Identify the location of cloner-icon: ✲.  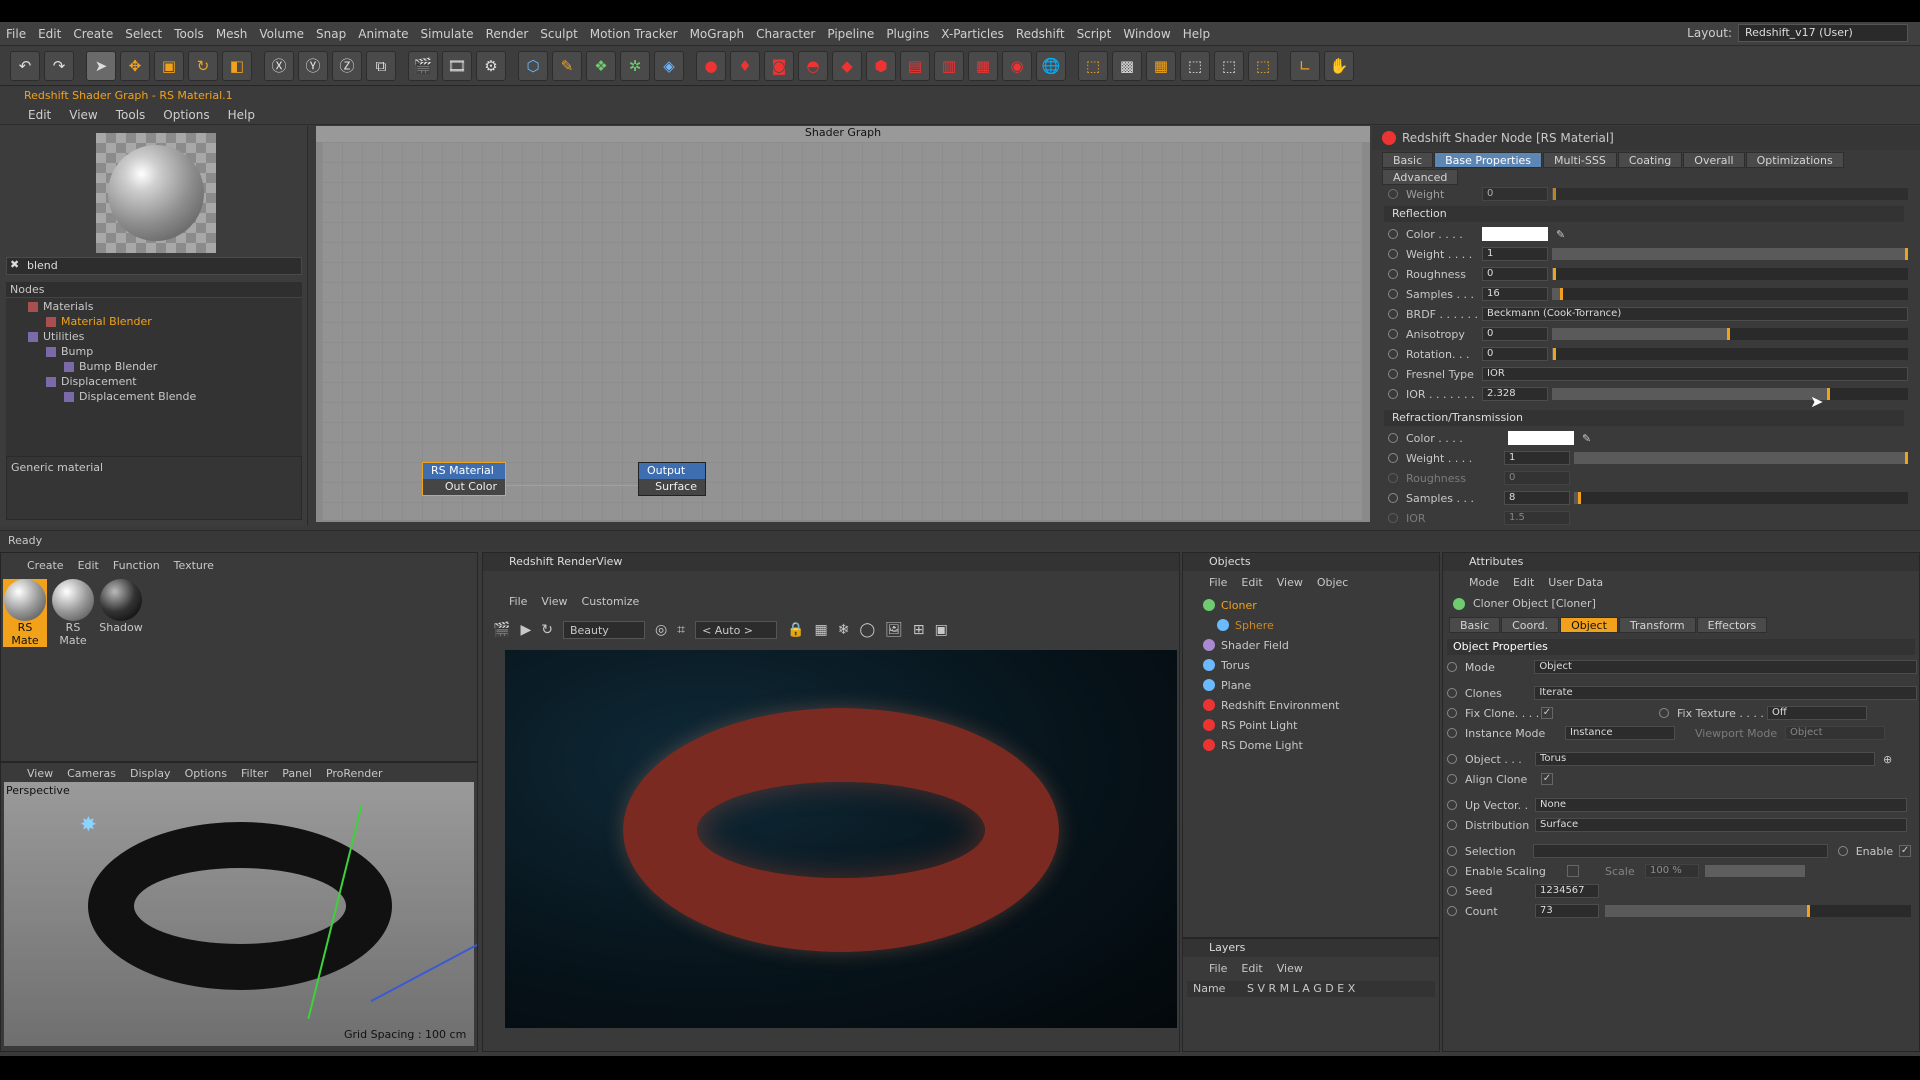
(635, 65).